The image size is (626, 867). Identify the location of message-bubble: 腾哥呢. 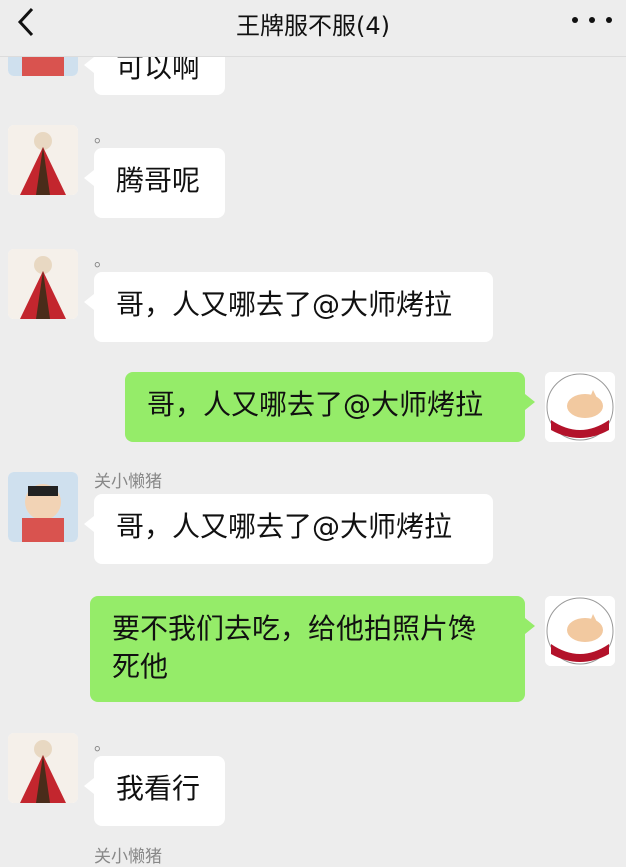
(154, 183).